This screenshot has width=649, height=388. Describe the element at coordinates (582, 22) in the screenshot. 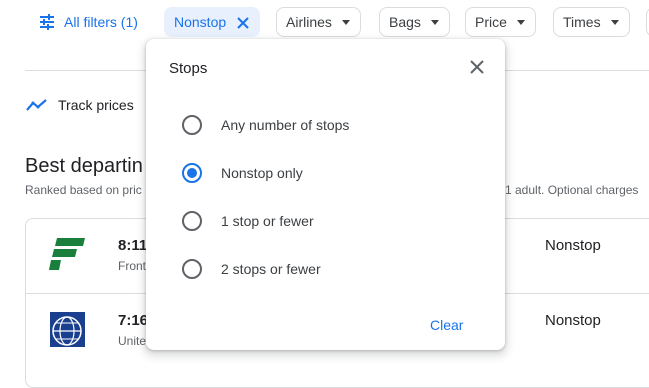

I see `chip-label: Times` at that location.